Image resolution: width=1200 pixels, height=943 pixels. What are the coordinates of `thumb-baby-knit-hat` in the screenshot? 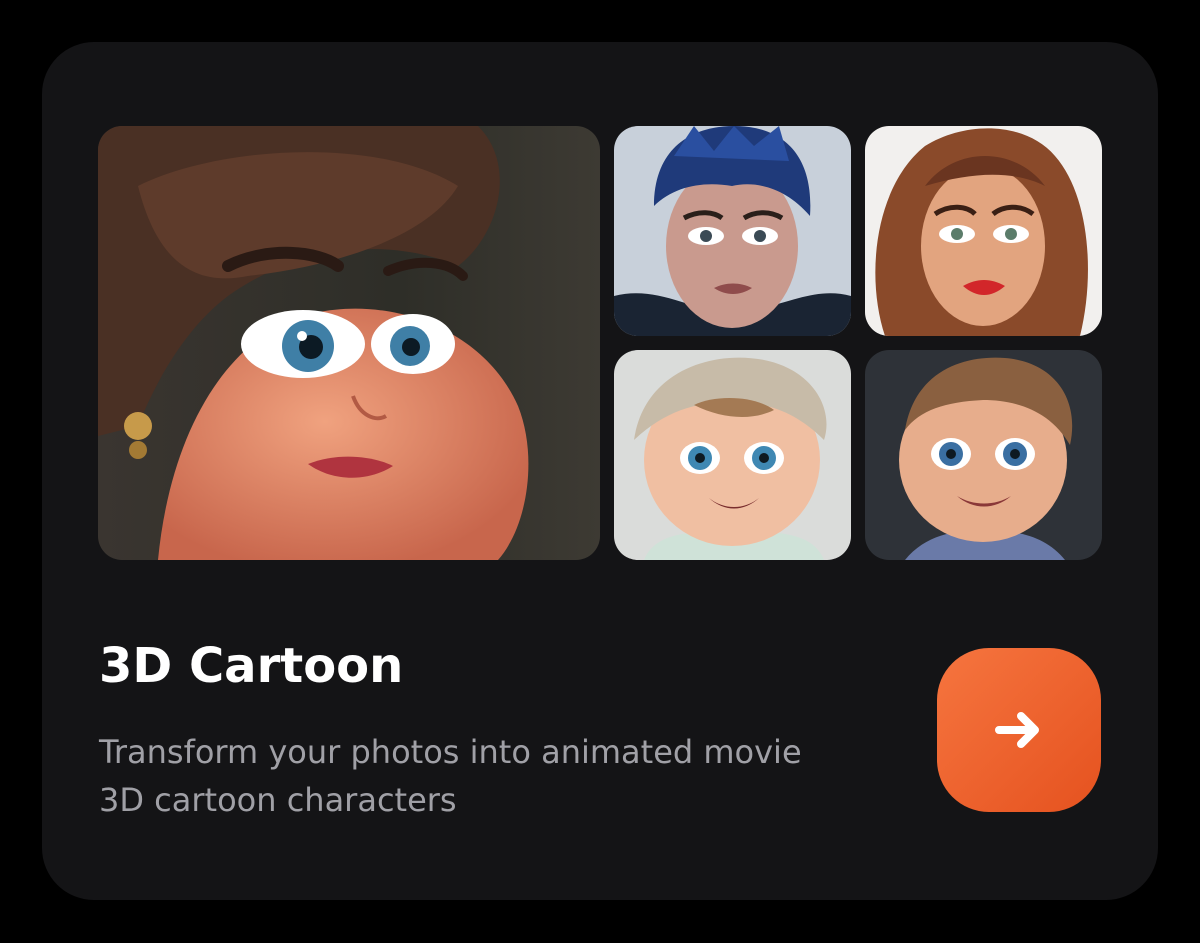 It's located at (732, 455).